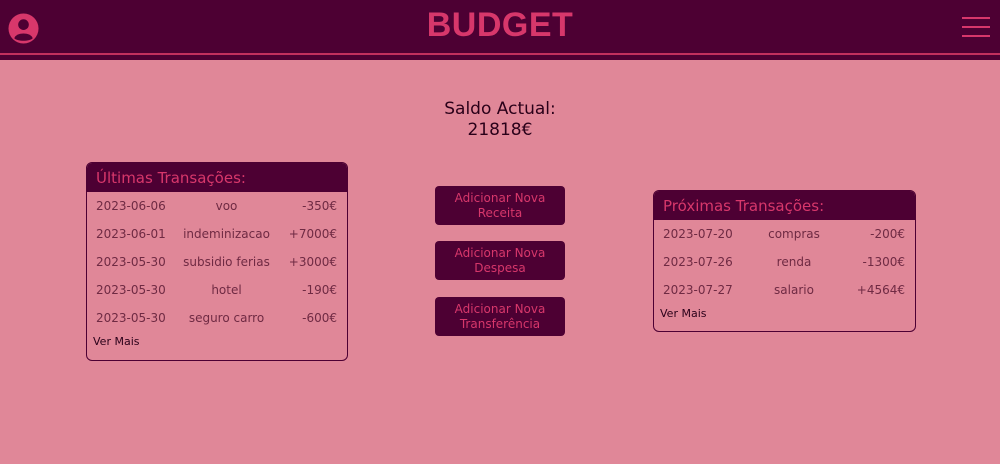 Image resolution: width=1000 pixels, height=464 pixels. Describe the element at coordinates (319, 206) in the screenshot. I see `transaction-amount: -350€` at that location.